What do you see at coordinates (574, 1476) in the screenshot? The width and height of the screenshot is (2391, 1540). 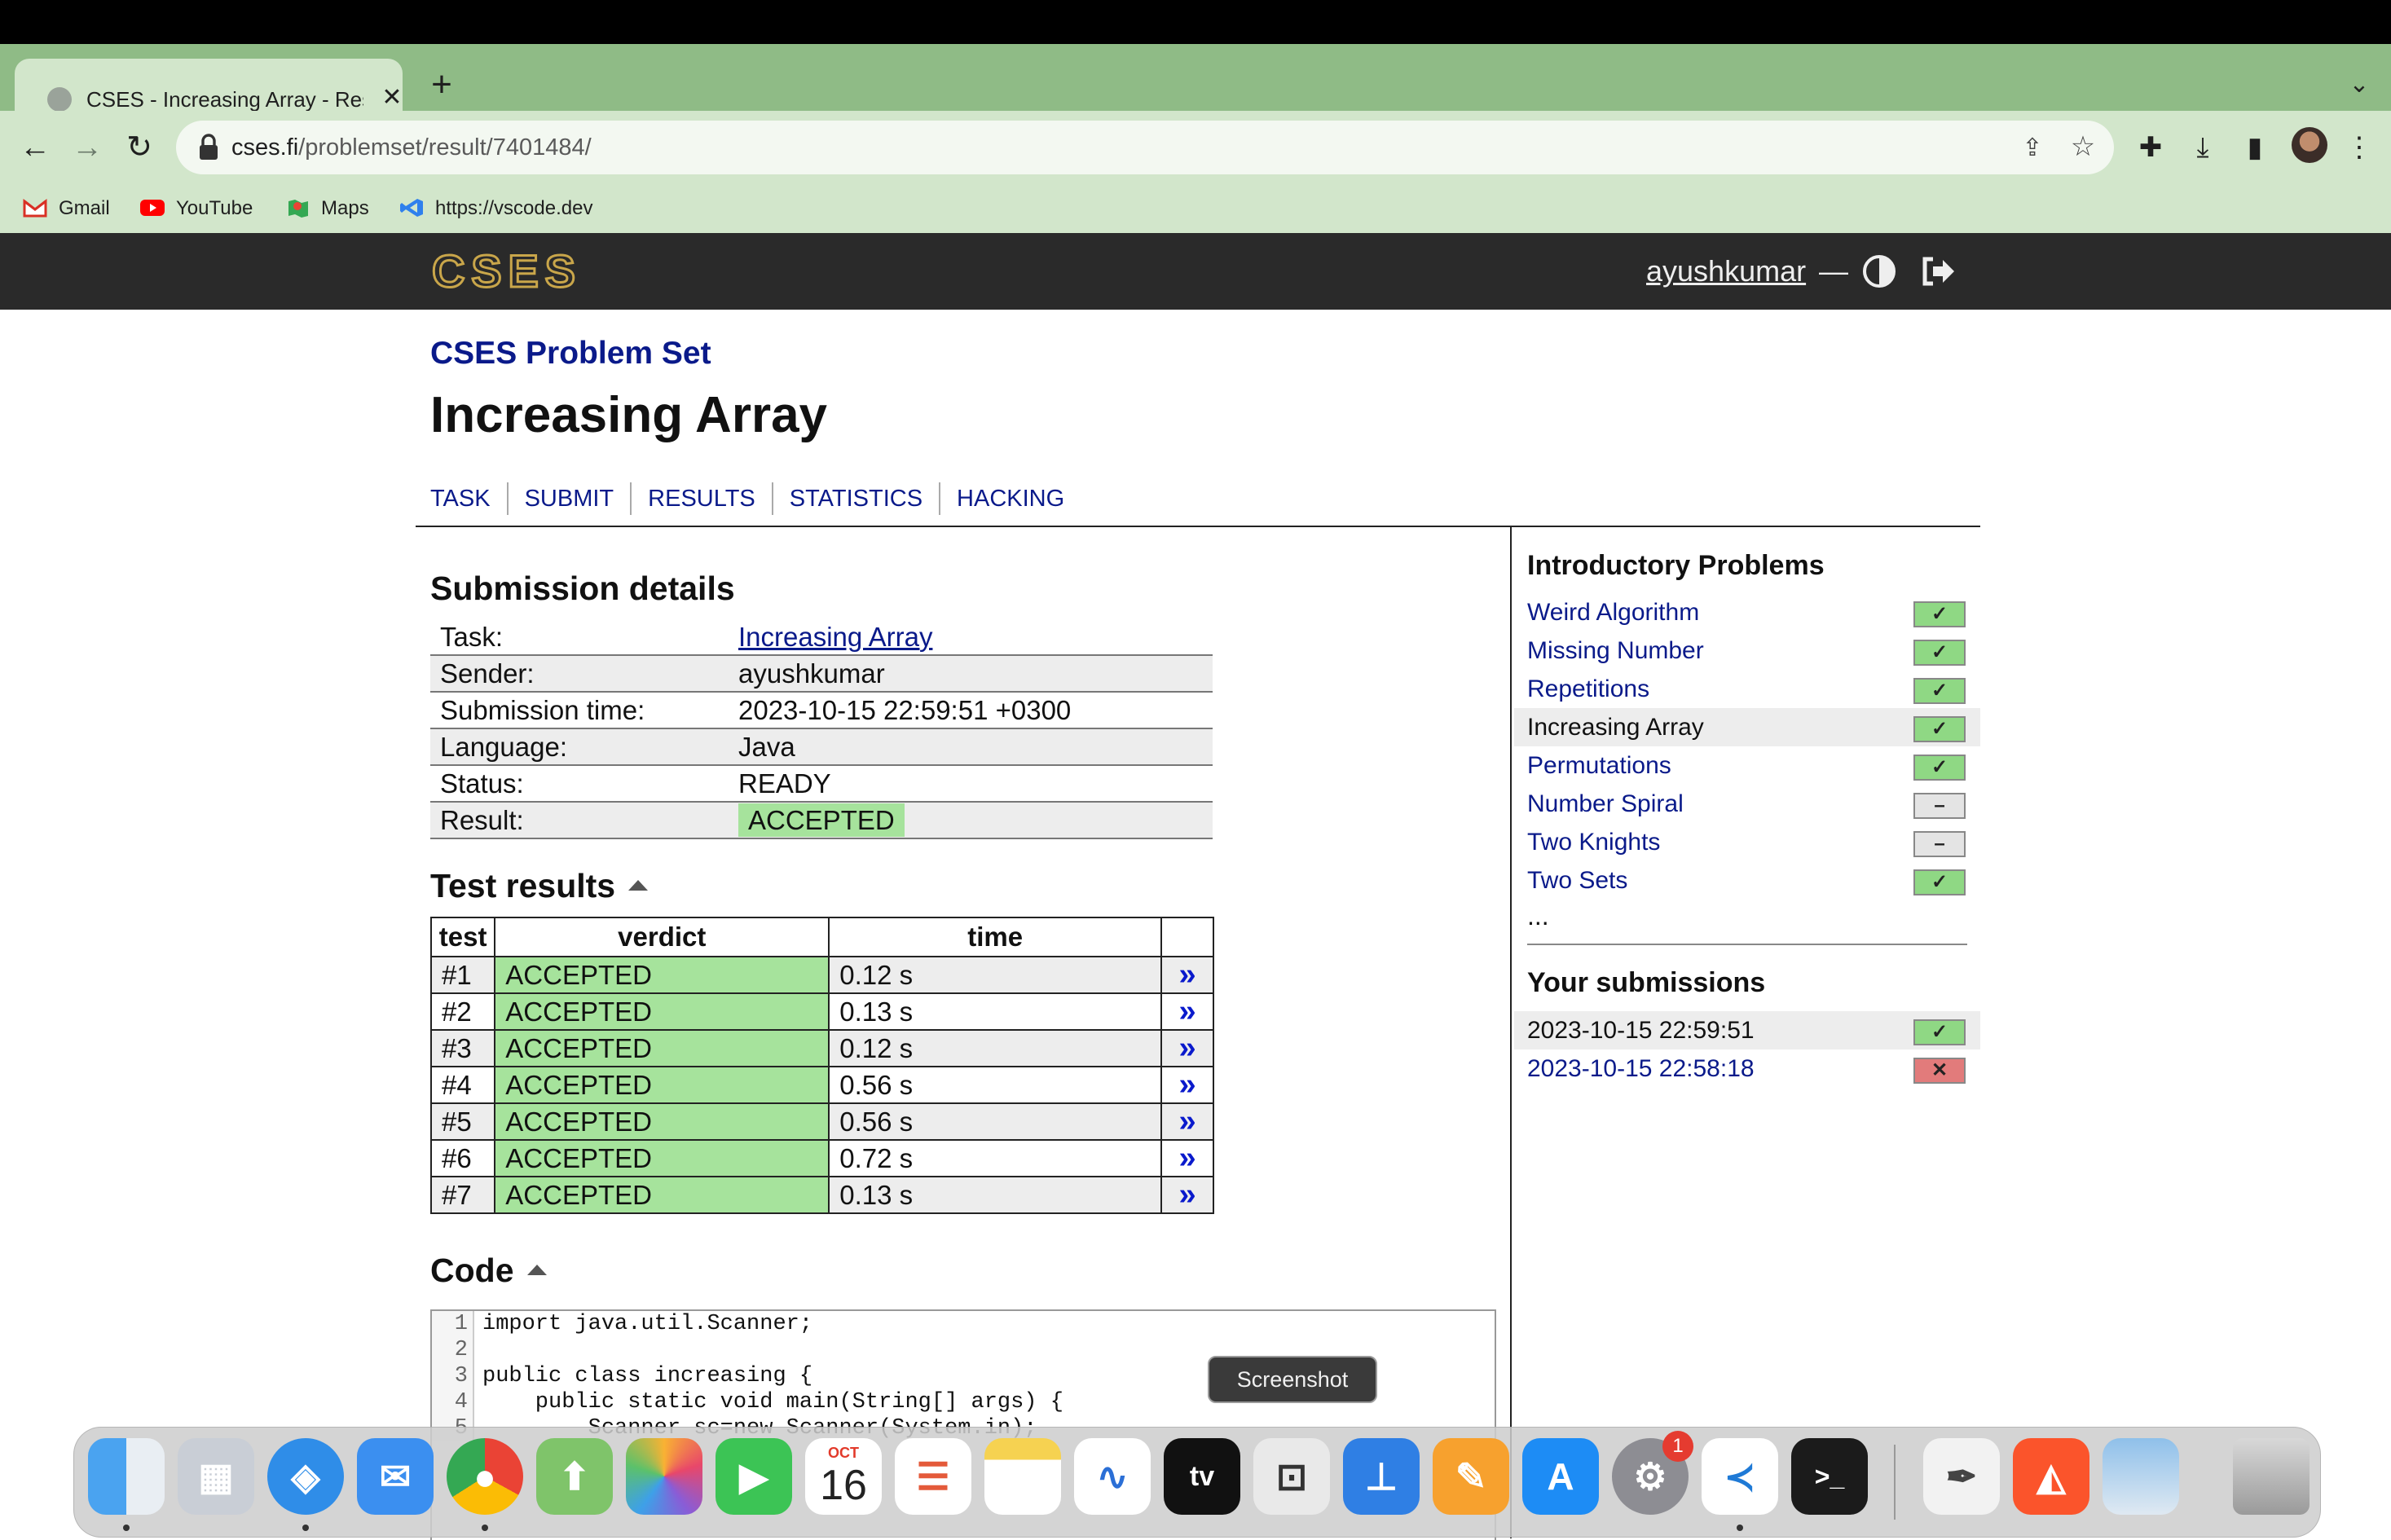 I see `maps-app-icon: ⬆` at bounding box center [574, 1476].